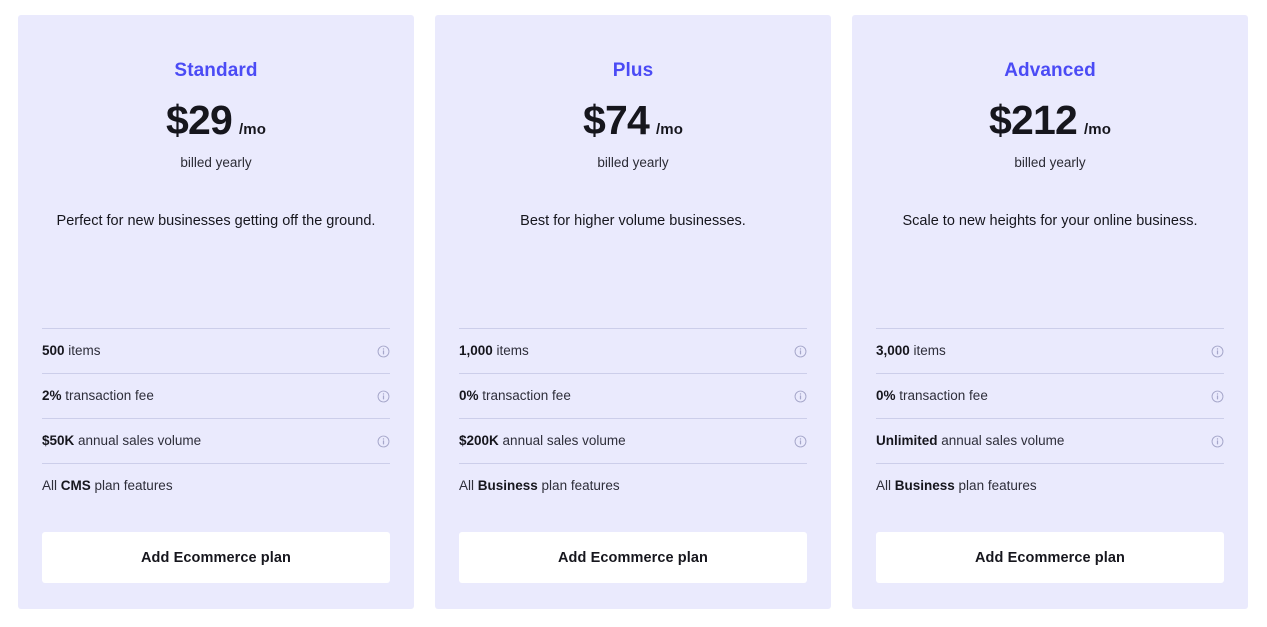 Image resolution: width=1267 pixels, height=627 pixels. I want to click on feature-label: 500 items, so click(71, 350).